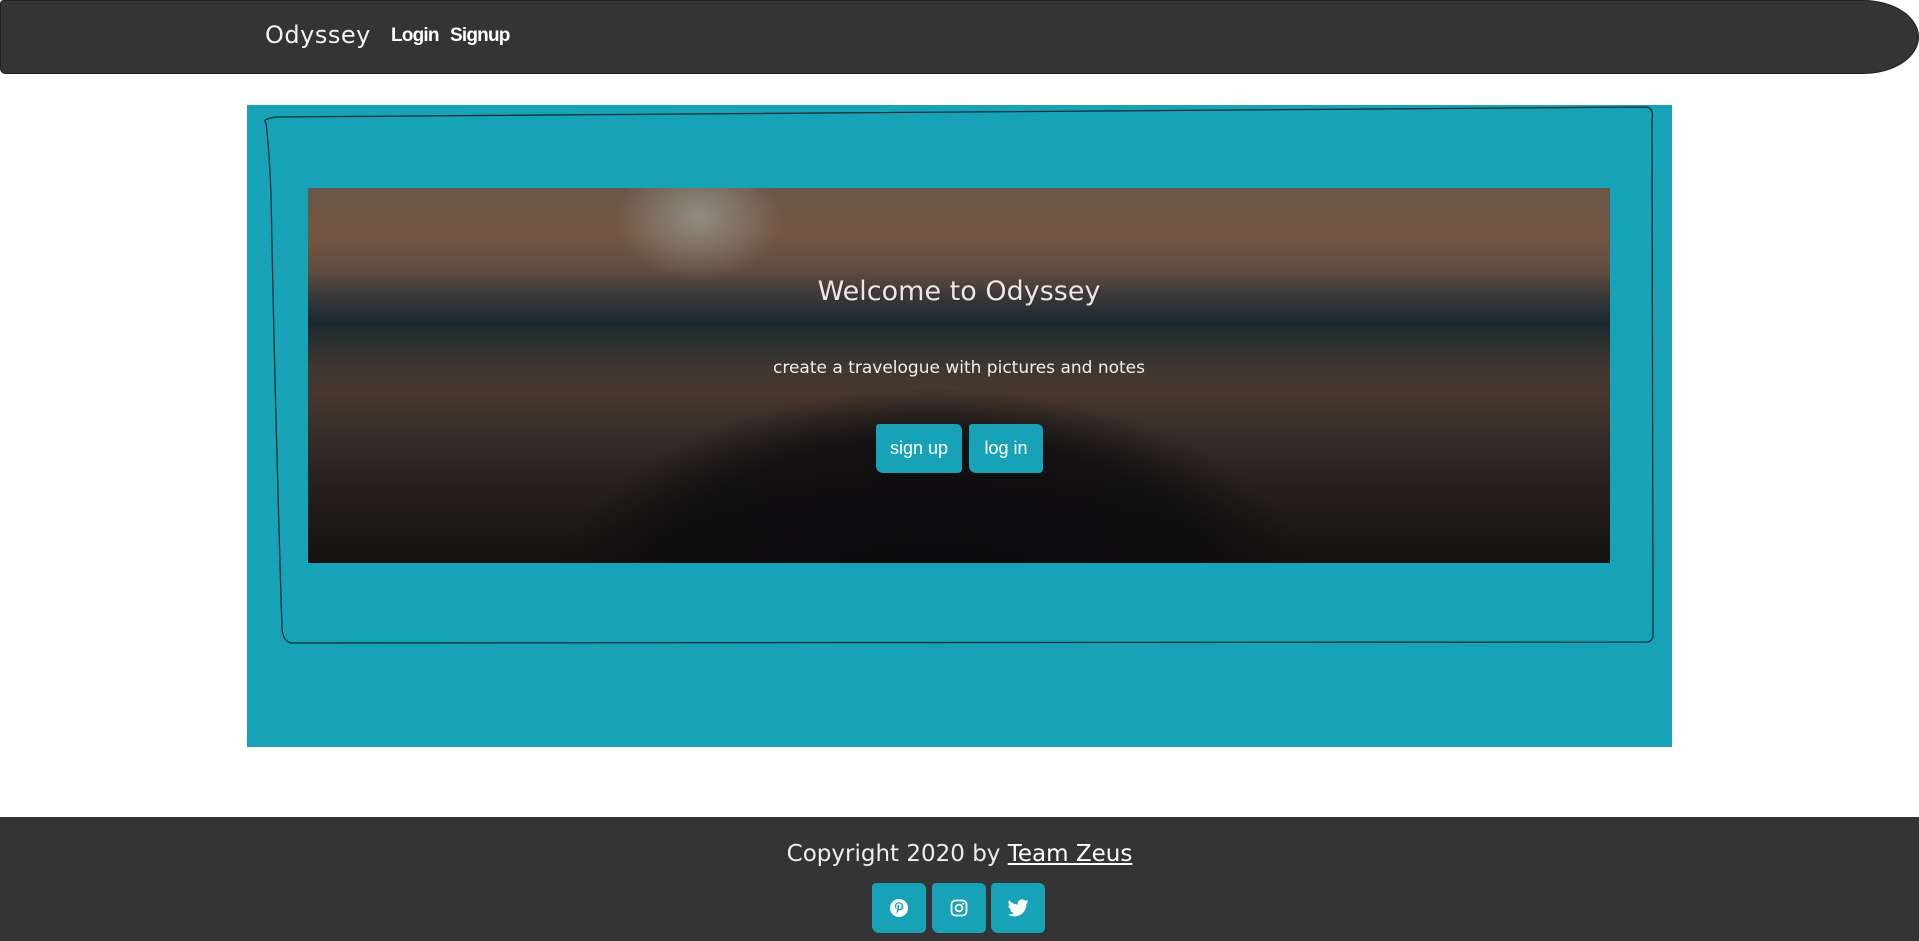 Image resolution: width=1919 pixels, height=941 pixels. Describe the element at coordinates (959, 879) in the screenshot. I see `footer: Copyright 2020 by Team Zeus` at that location.